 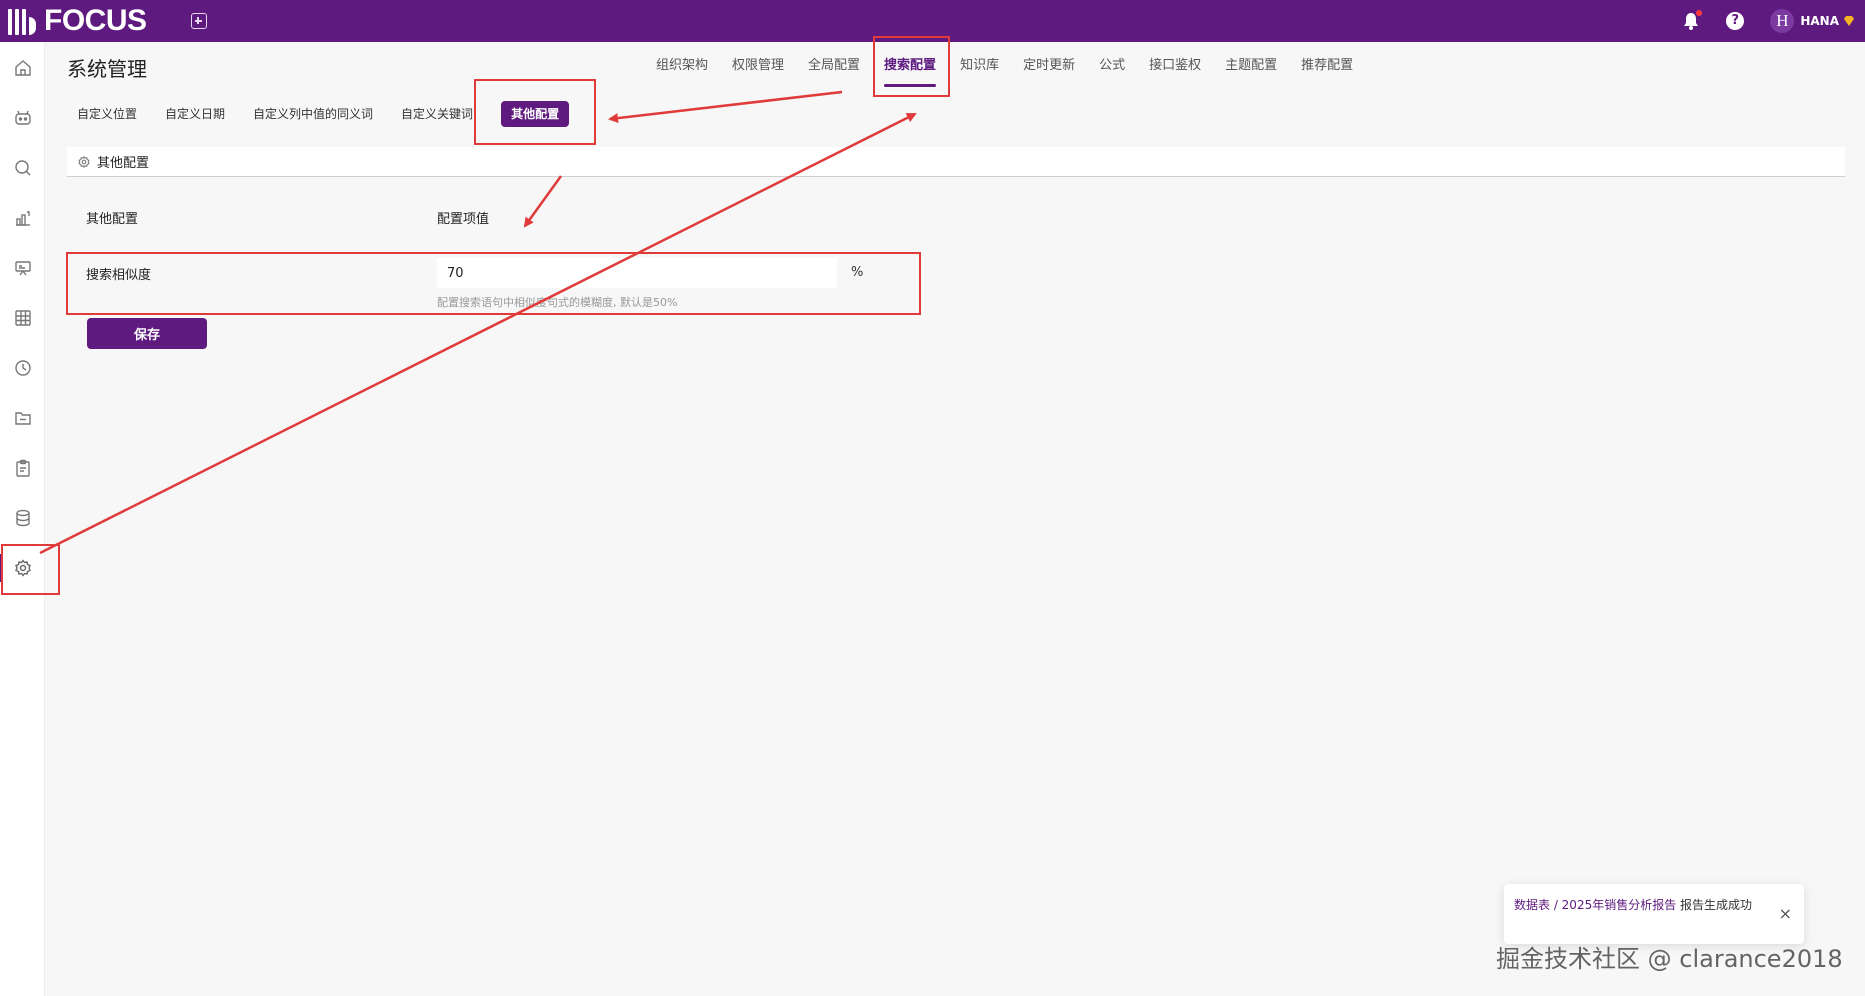 I want to click on logo-icon, so click(x=22, y=21).